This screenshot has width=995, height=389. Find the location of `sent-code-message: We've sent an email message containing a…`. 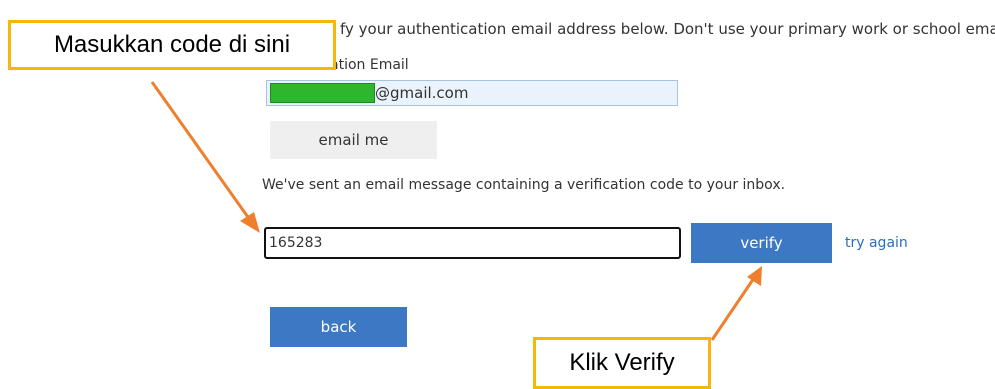

sent-code-message: We've sent an email message containing a… is located at coordinates (524, 185).